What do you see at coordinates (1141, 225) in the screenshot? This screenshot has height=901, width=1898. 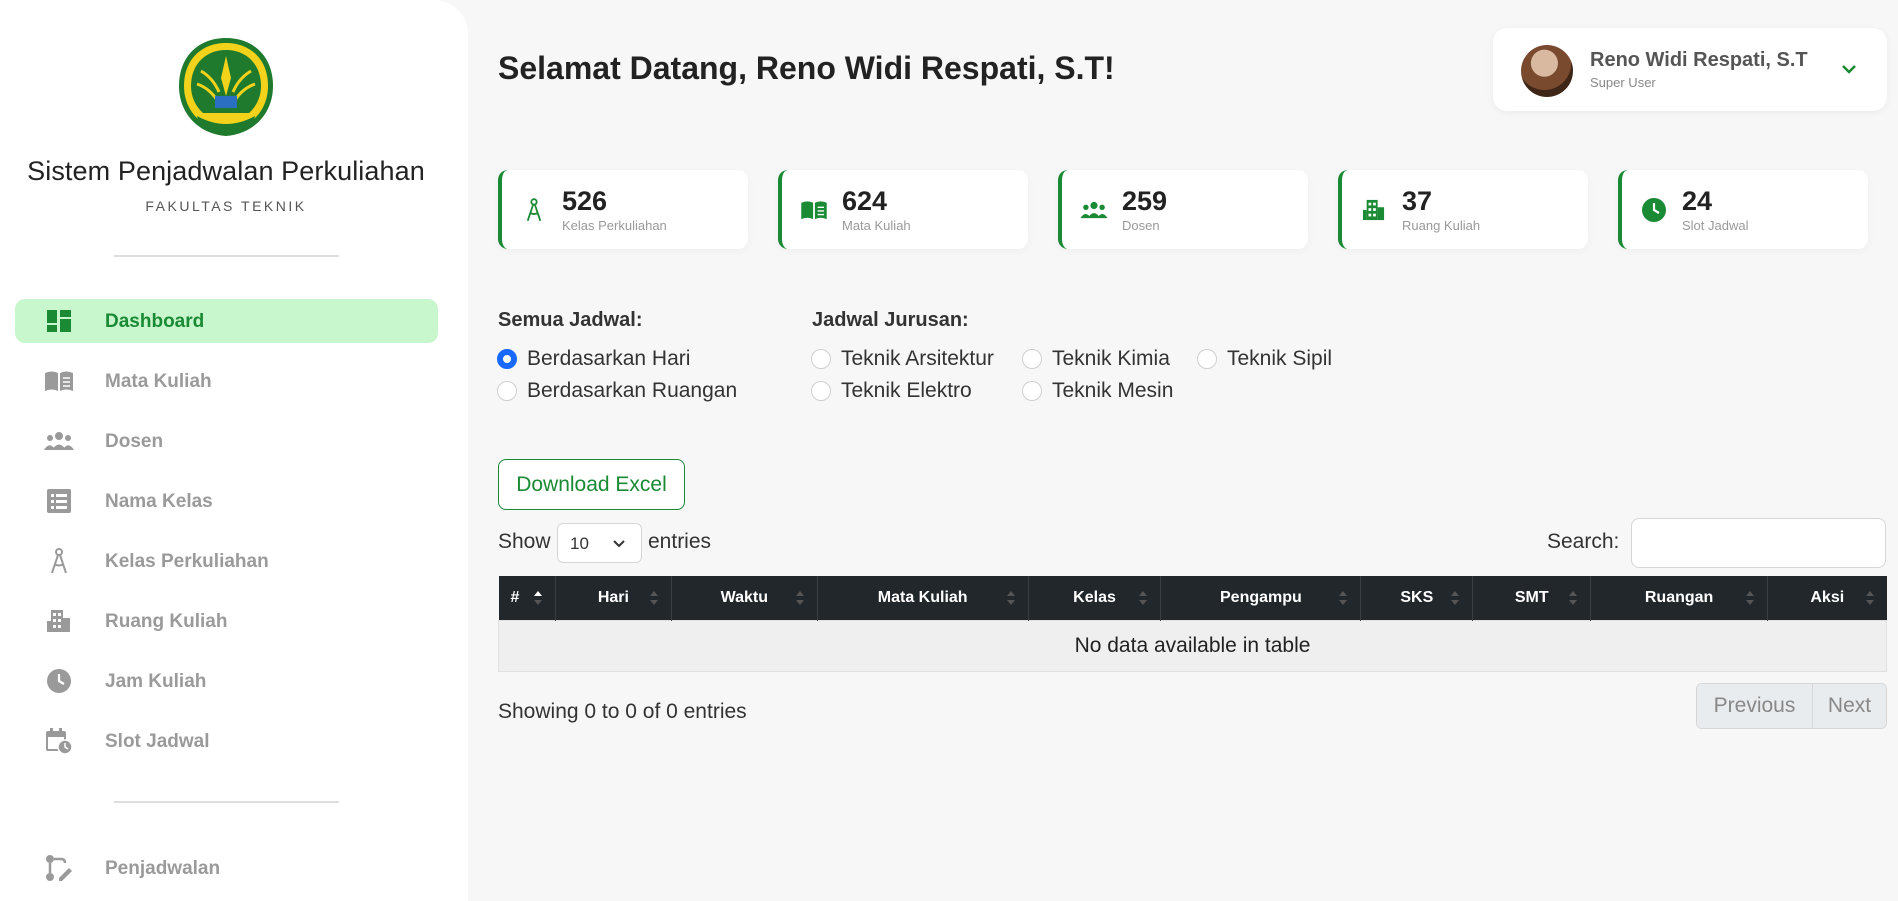 I see `stat-label: Dosen` at bounding box center [1141, 225].